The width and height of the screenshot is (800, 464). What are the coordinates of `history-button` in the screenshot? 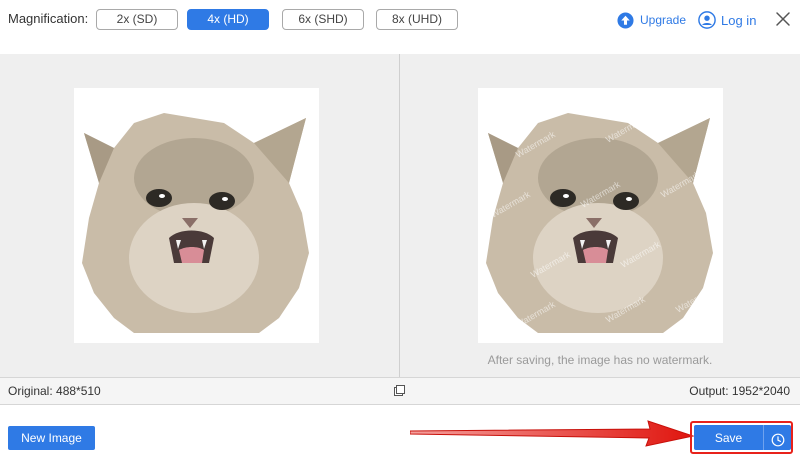 It's located at (777, 437).